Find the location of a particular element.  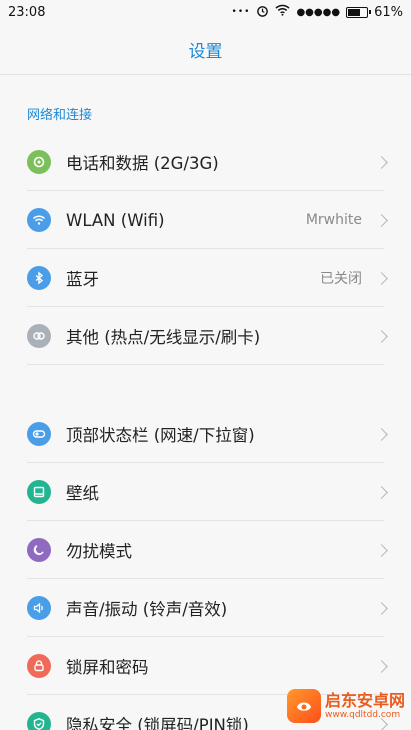

bluetooth-icon is located at coordinates (39, 278).